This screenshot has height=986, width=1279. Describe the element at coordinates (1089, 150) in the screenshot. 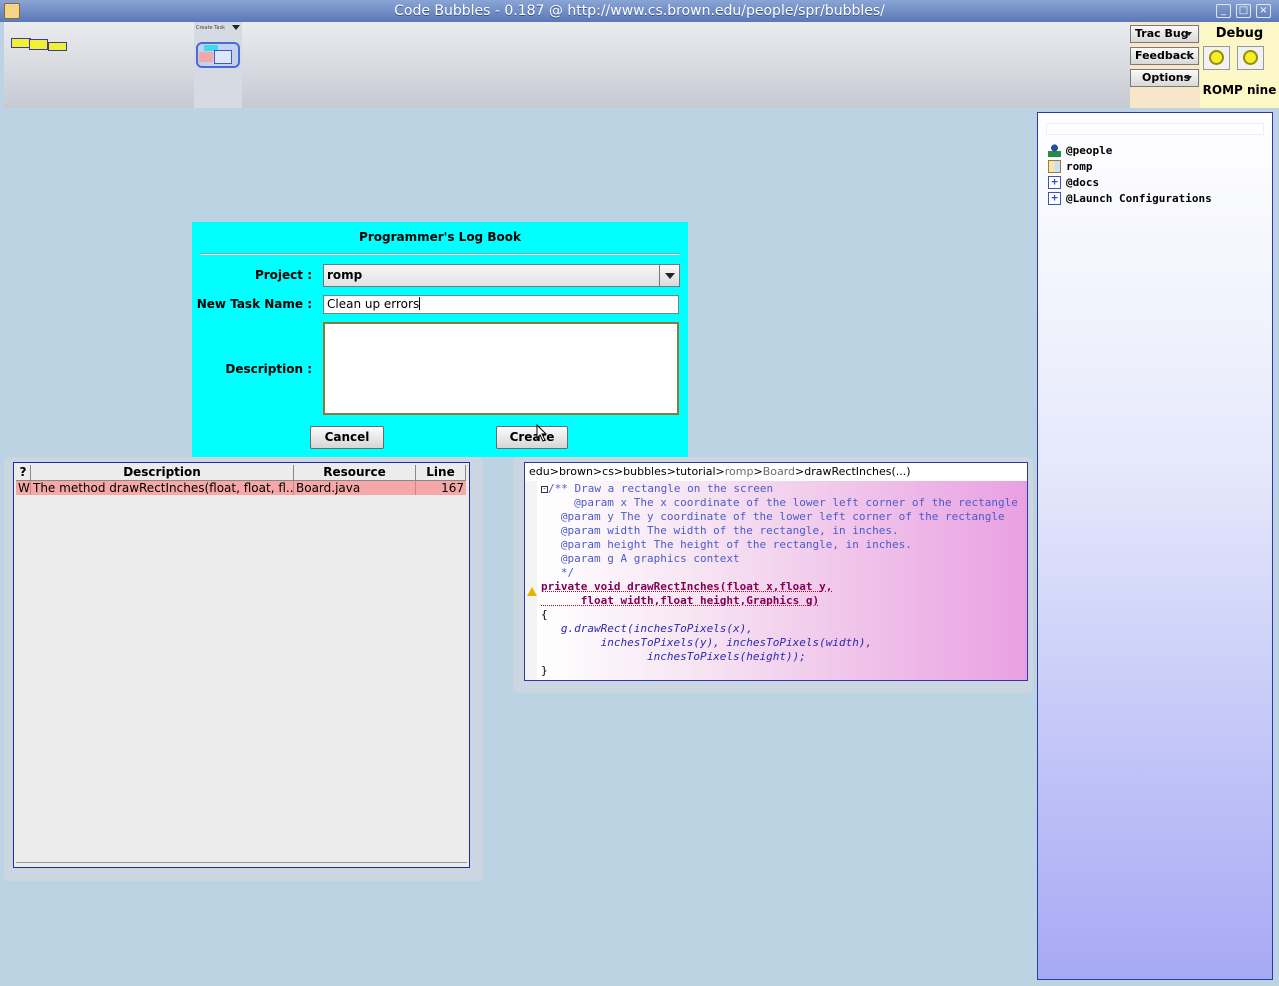

I see `package-item-label: @people` at that location.